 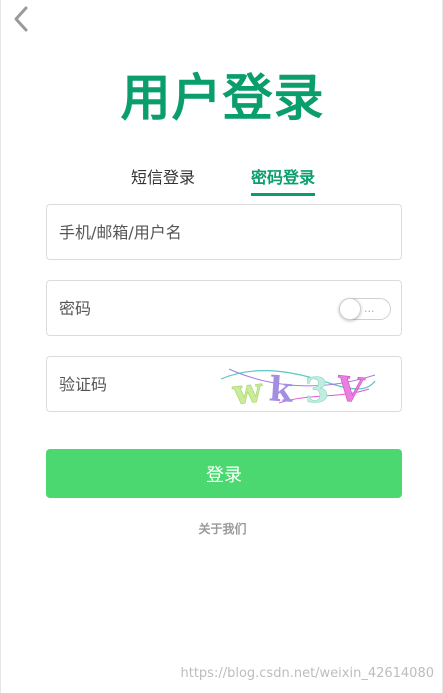 I want to click on username-input, so click(x=224, y=232).